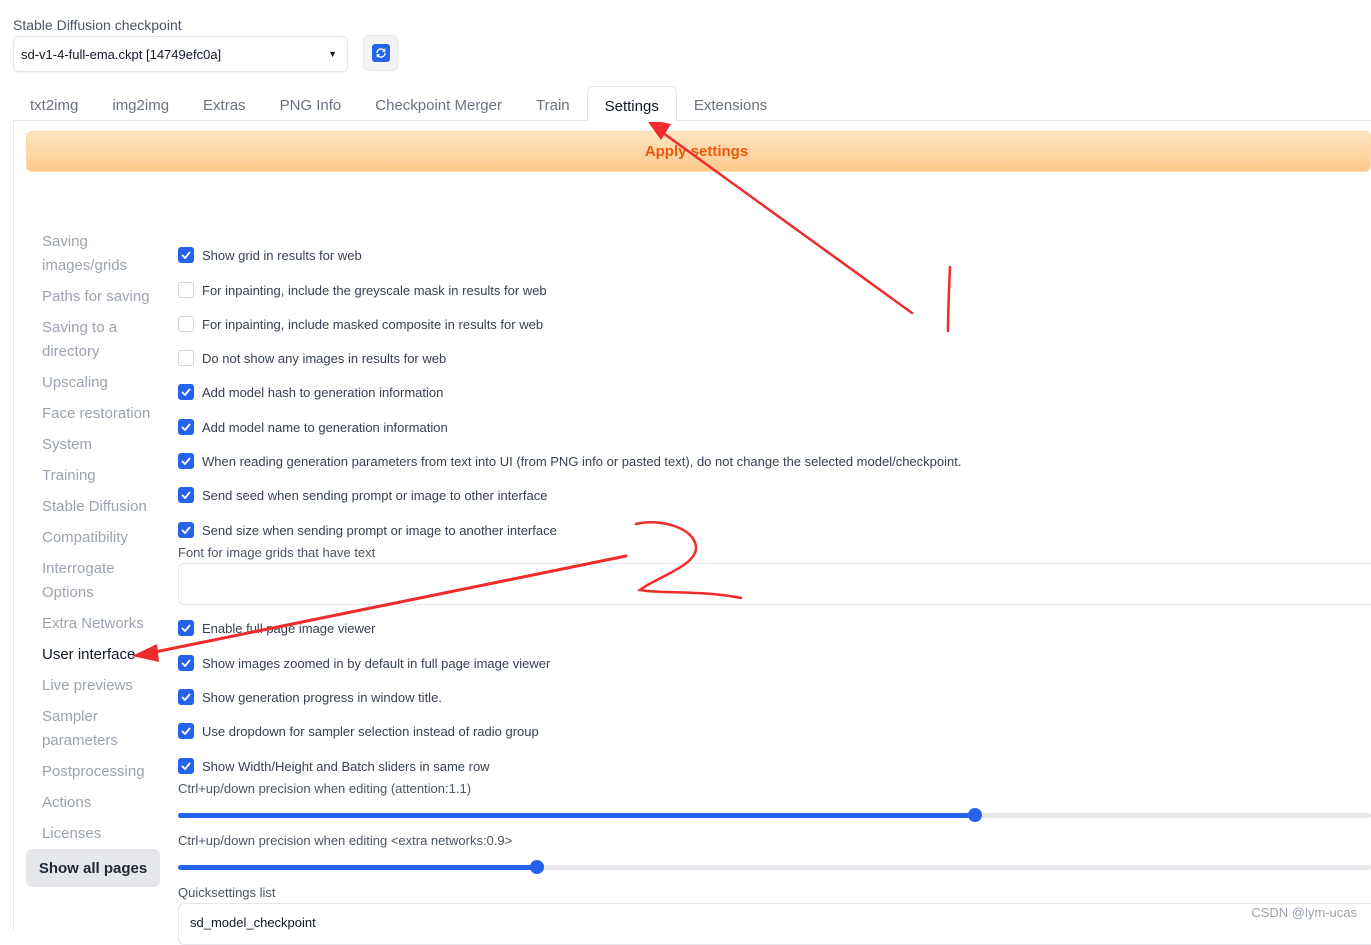  Describe the element at coordinates (102, 445) in the screenshot. I see `sidebar-item-system: System` at that location.